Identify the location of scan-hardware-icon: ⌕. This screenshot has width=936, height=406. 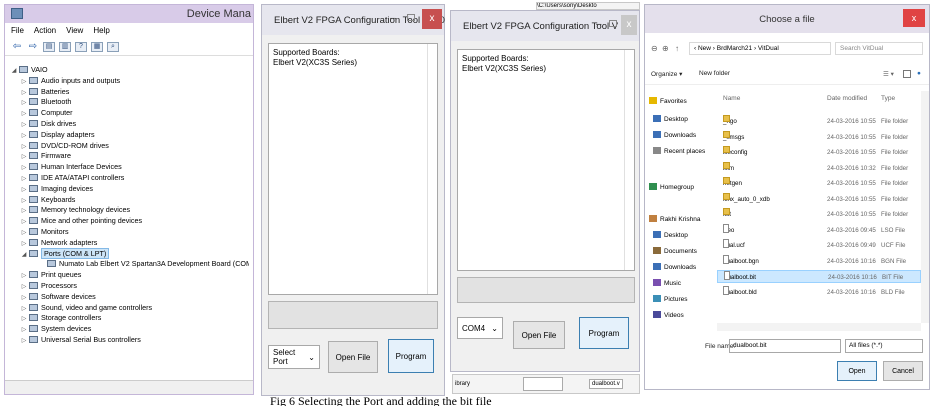
(113, 47).